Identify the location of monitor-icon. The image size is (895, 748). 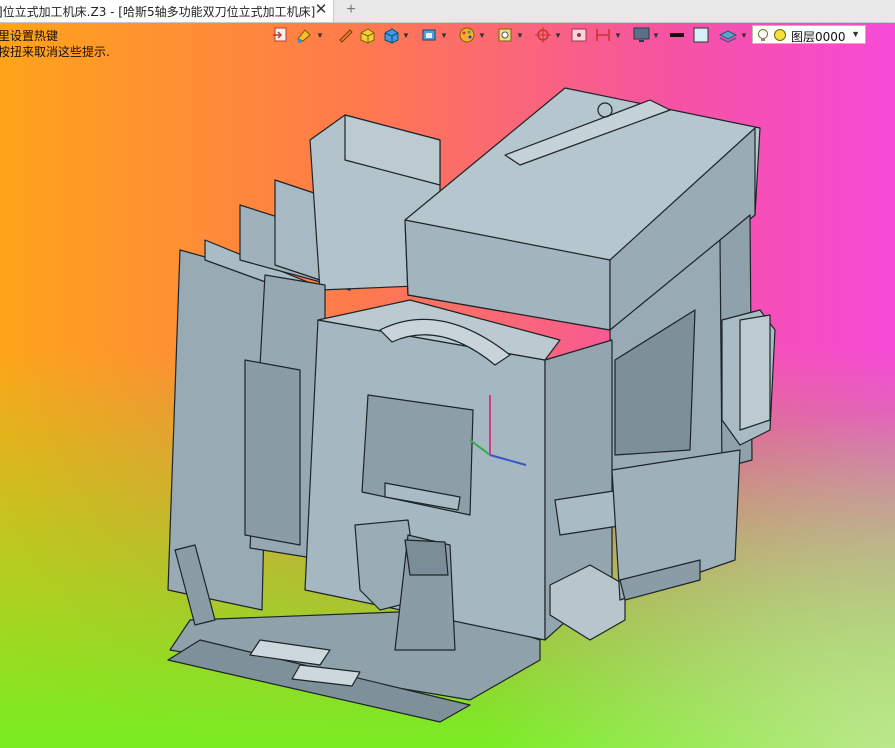
(642, 35).